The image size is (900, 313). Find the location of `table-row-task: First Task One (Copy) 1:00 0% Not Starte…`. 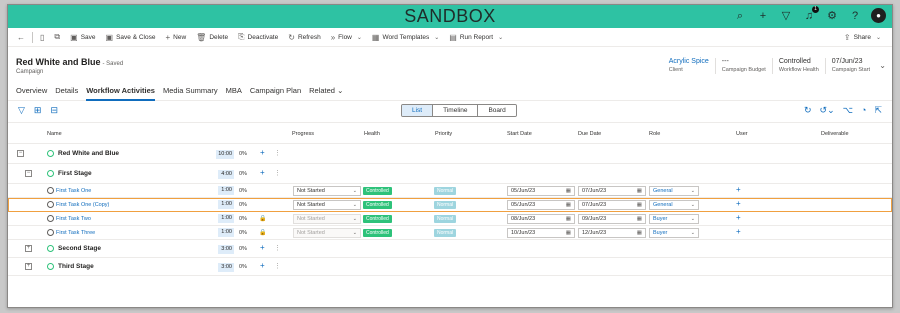

table-row-task: First Task One (Copy) 1:00 0% Not Starte… is located at coordinates (450, 205).